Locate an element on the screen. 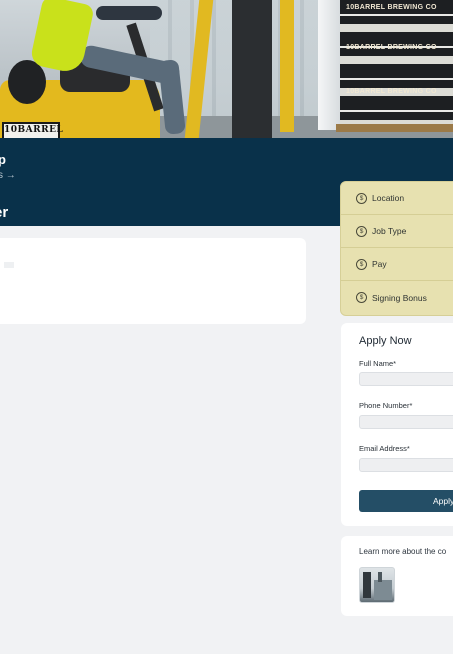 This screenshot has height=654, width=453. detail-label: Location is located at coordinates (388, 198).